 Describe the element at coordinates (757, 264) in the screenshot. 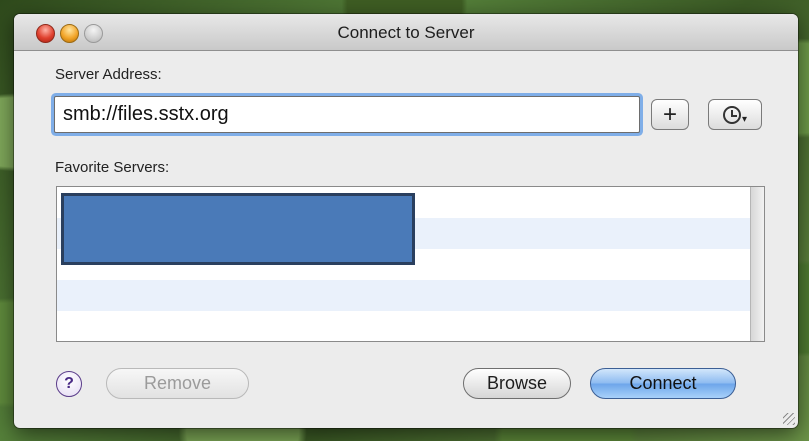

I see `vertical-scrollbar` at that location.